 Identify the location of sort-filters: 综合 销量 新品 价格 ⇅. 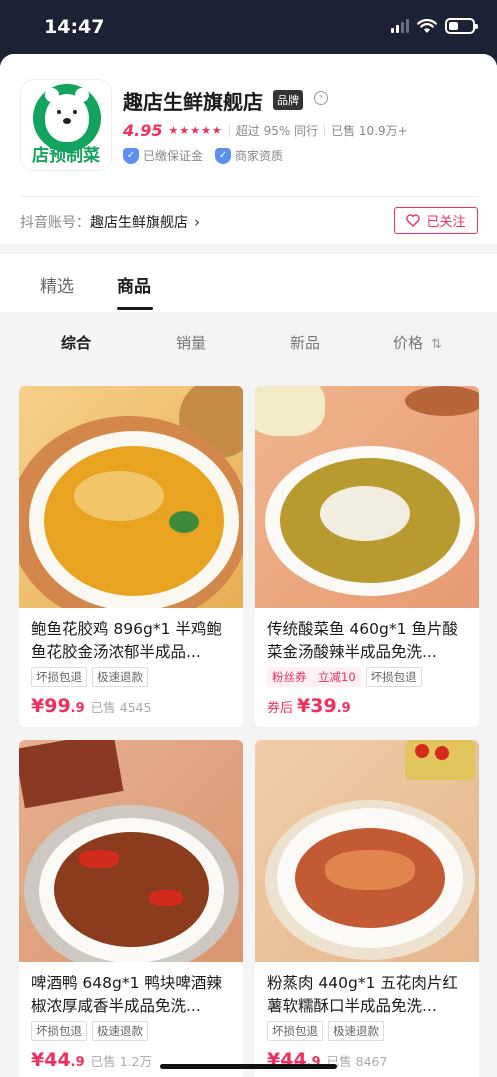
(248, 342).